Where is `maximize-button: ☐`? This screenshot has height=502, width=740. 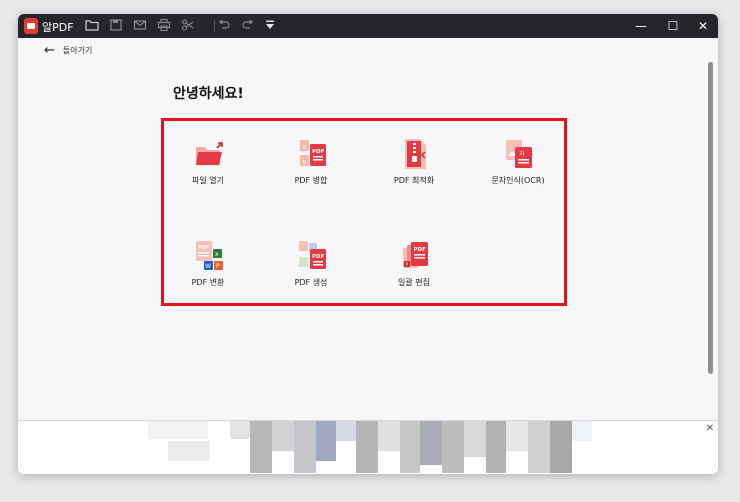
maximize-button: ☐ is located at coordinates (673, 26).